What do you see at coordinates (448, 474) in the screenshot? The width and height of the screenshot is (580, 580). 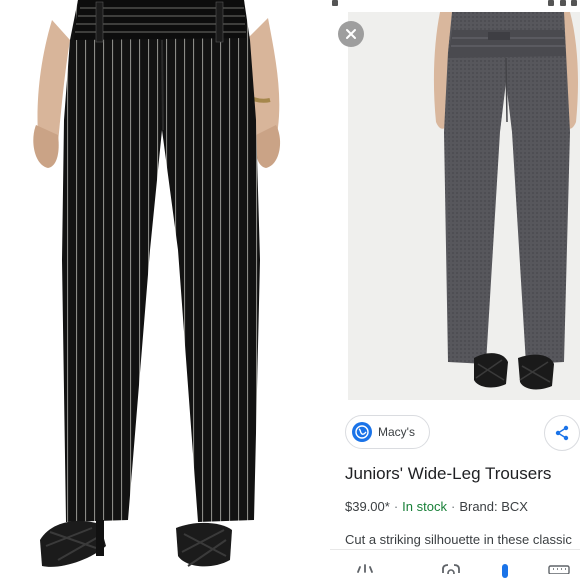 I see `product-title: Juniors' Wide-Leg Trousers` at bounding box center [448, 474].